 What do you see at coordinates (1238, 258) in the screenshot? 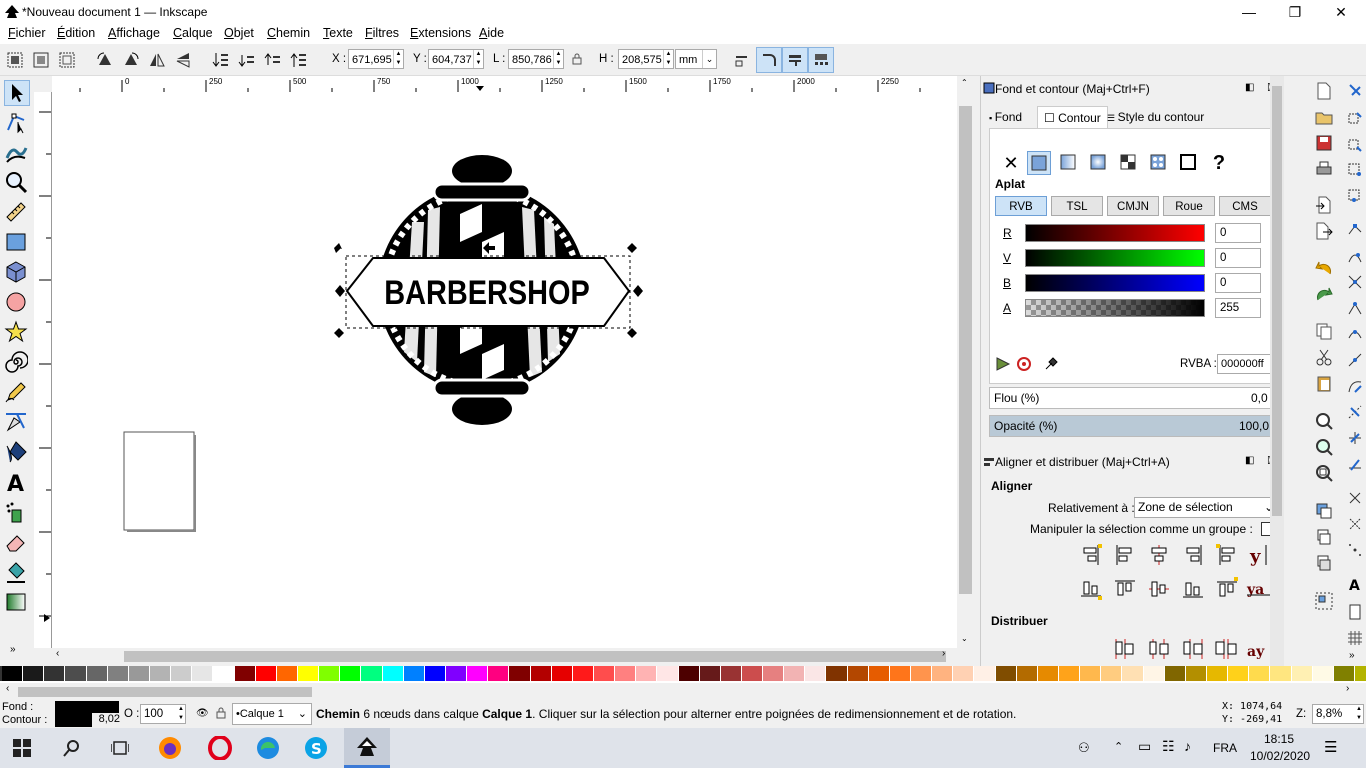
I see `channel-v-input: 0` at bounding box center [1238, 258].